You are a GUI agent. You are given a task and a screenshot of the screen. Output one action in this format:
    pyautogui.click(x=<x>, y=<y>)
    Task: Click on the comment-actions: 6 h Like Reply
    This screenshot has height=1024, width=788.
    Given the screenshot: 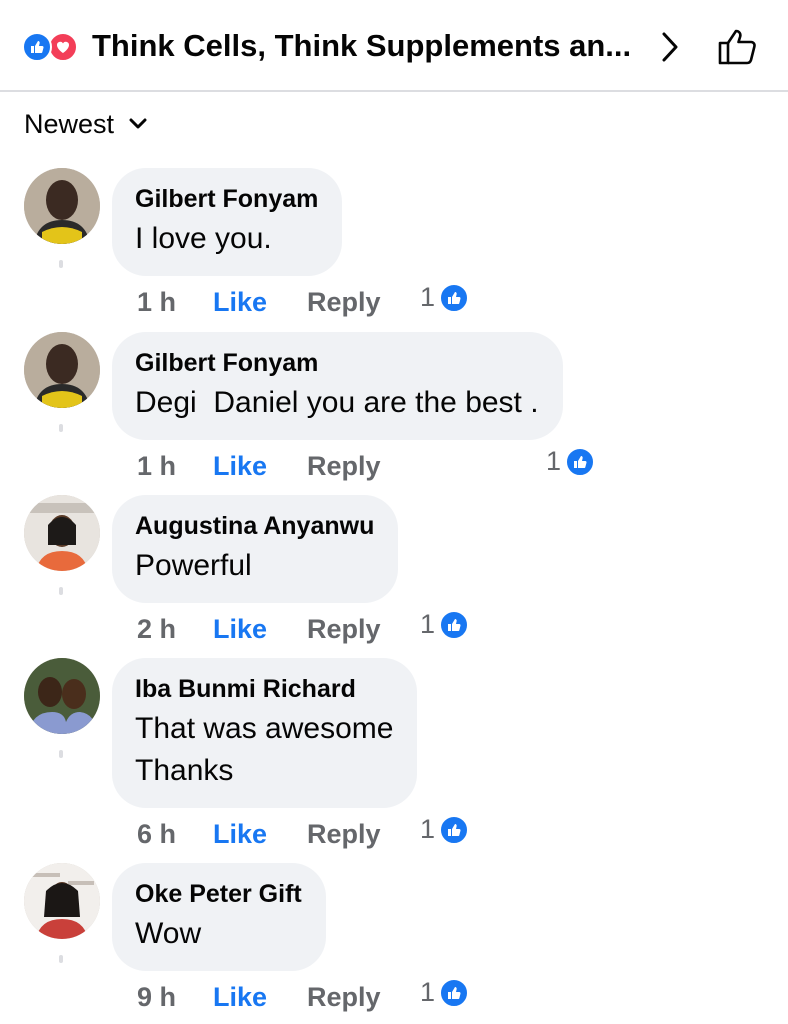 What is the action you would take?
    pyautogui.click(x=259, y=834)
    